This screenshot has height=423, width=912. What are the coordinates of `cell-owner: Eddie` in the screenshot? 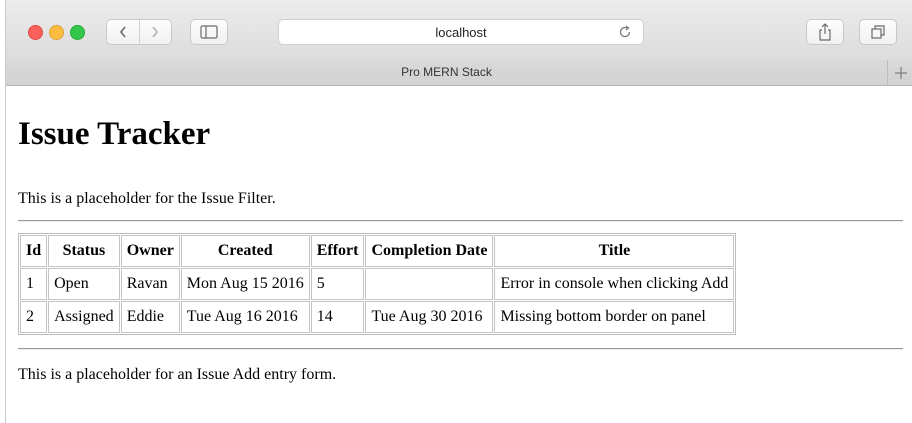 It's located at (150, 317).